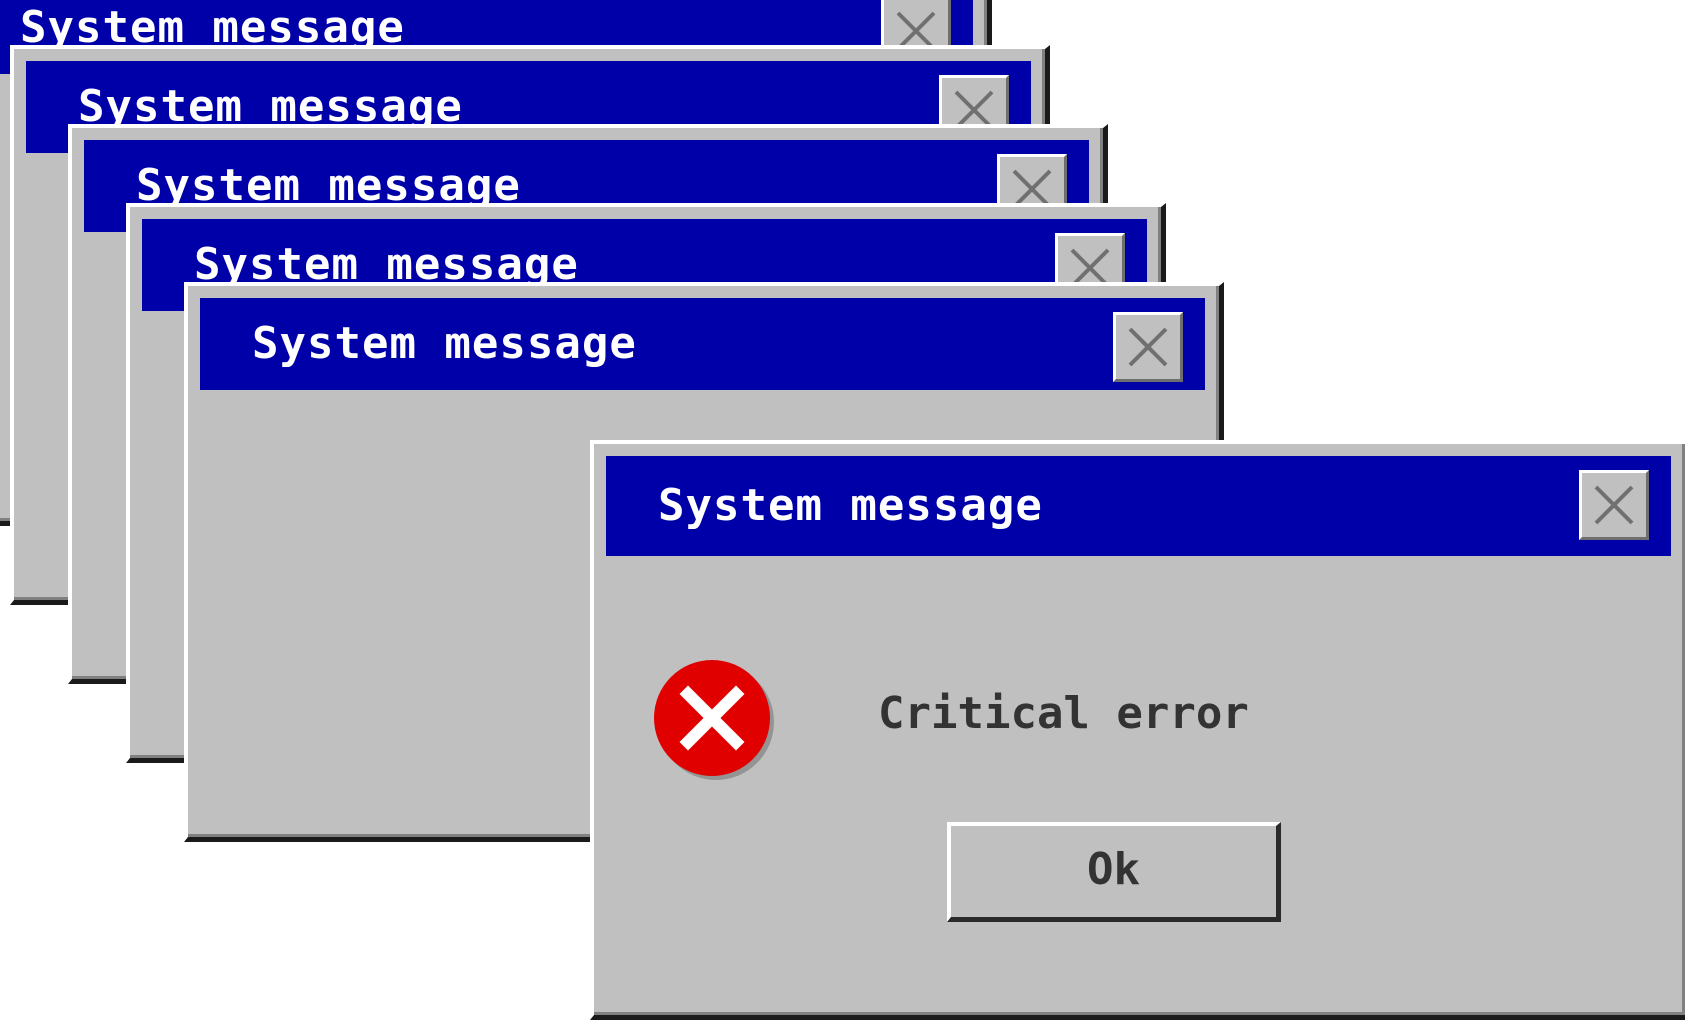 The height and width of the screenshot is (1023, 1685). Describe the element at coordinates (1114, 872) in the screenshot. I see `ok-button: Ok` at that location.